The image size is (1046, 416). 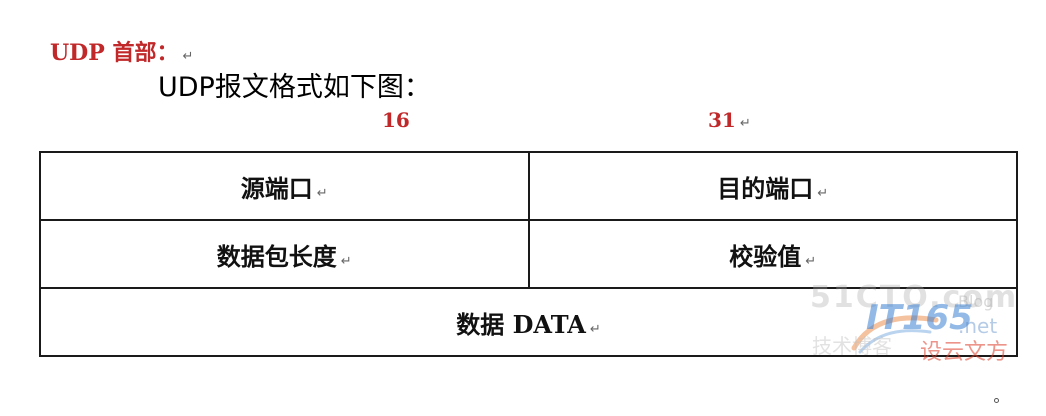 I want to click on length-cell: 数据包长度 ↵, so click(x=284, y=254).